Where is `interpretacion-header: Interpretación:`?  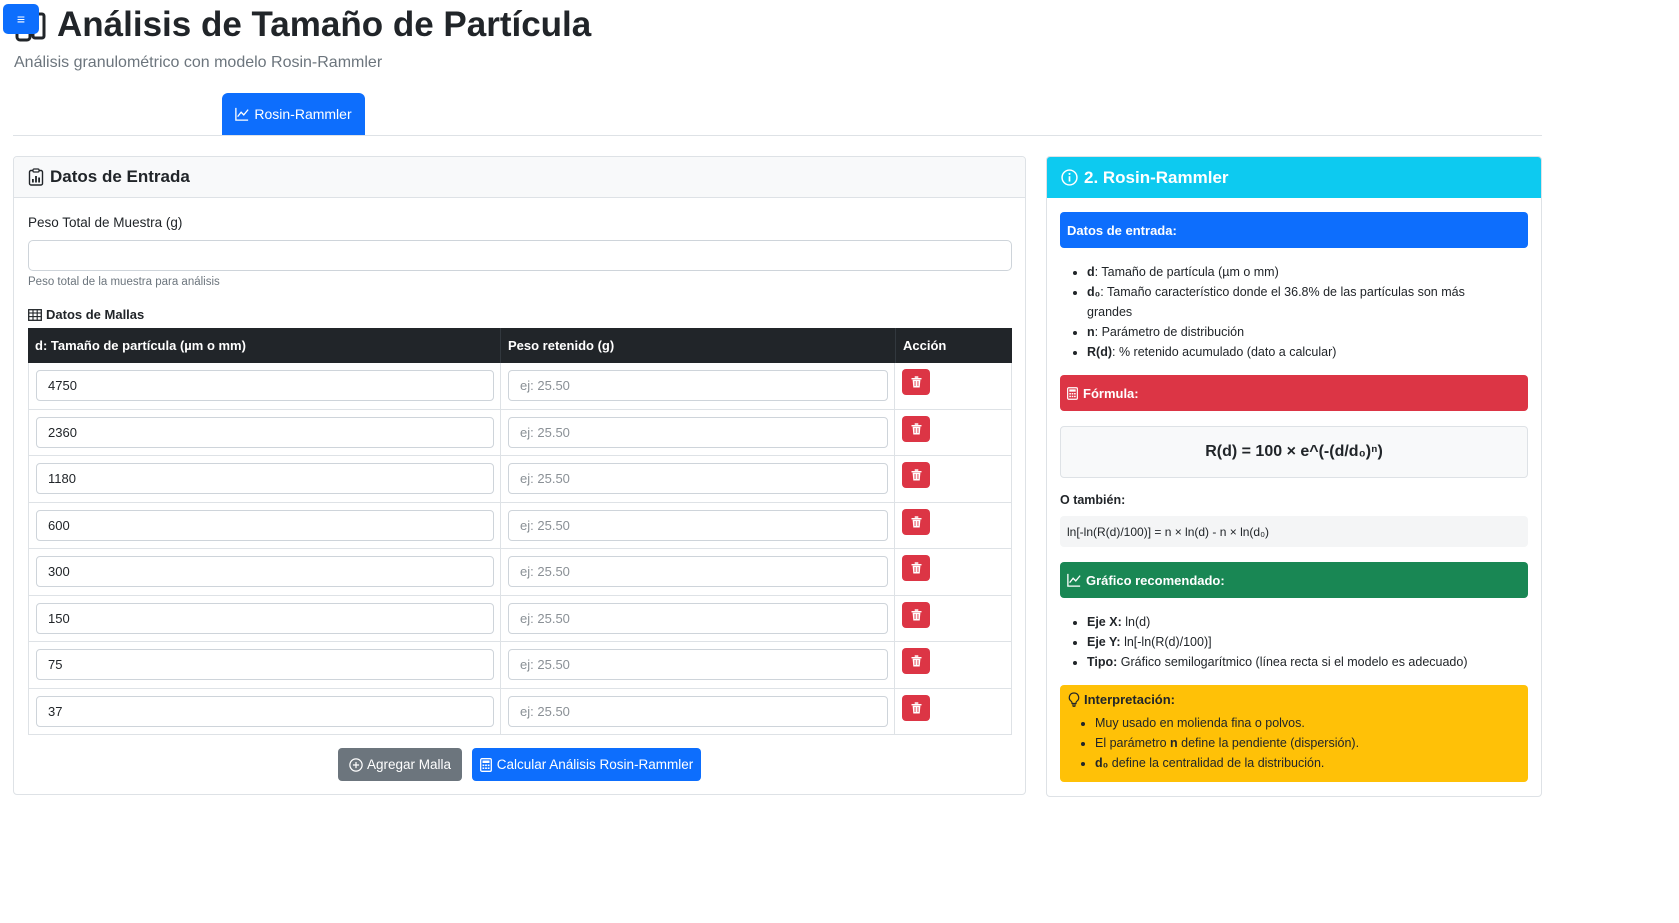
interpretacion-header: Interpretación: is located at coordinates (1294, 699).